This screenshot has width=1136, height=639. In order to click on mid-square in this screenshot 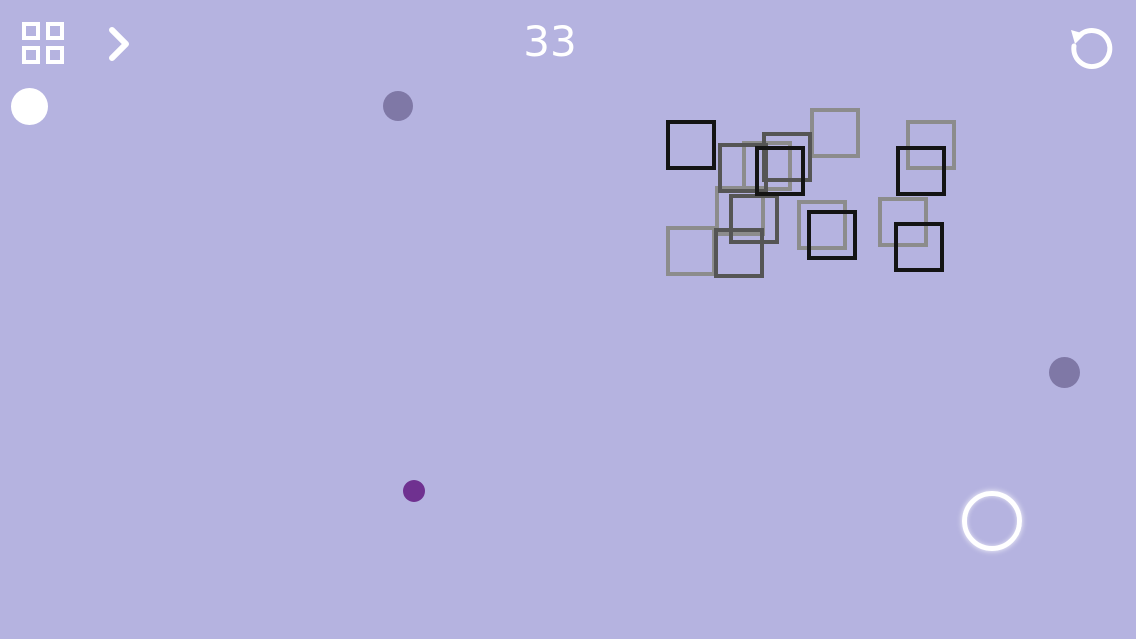, I will do `click(739, 253)`.